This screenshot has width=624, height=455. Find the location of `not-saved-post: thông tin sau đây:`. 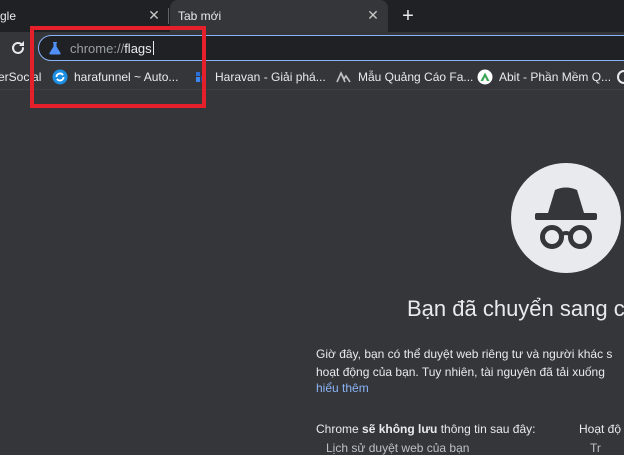

not-saved-post: thông tin sau đây: is located at coordinates (486, 429).